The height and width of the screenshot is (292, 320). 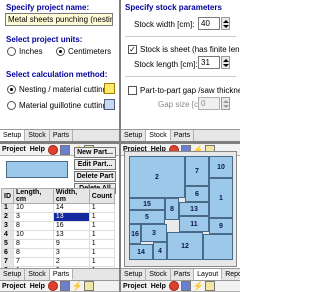 What do you see at coordinates (71, 217) in the screenshot?
I see `table-cell: 13` at bounding box center [71, 217].